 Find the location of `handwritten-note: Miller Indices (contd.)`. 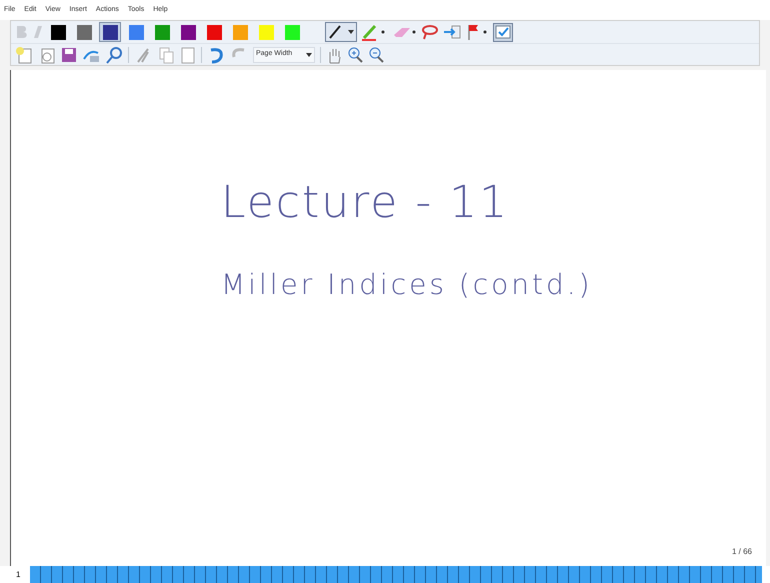

handwritten-note: Miller Indices (contd.) is located at coordinates (407, 285).